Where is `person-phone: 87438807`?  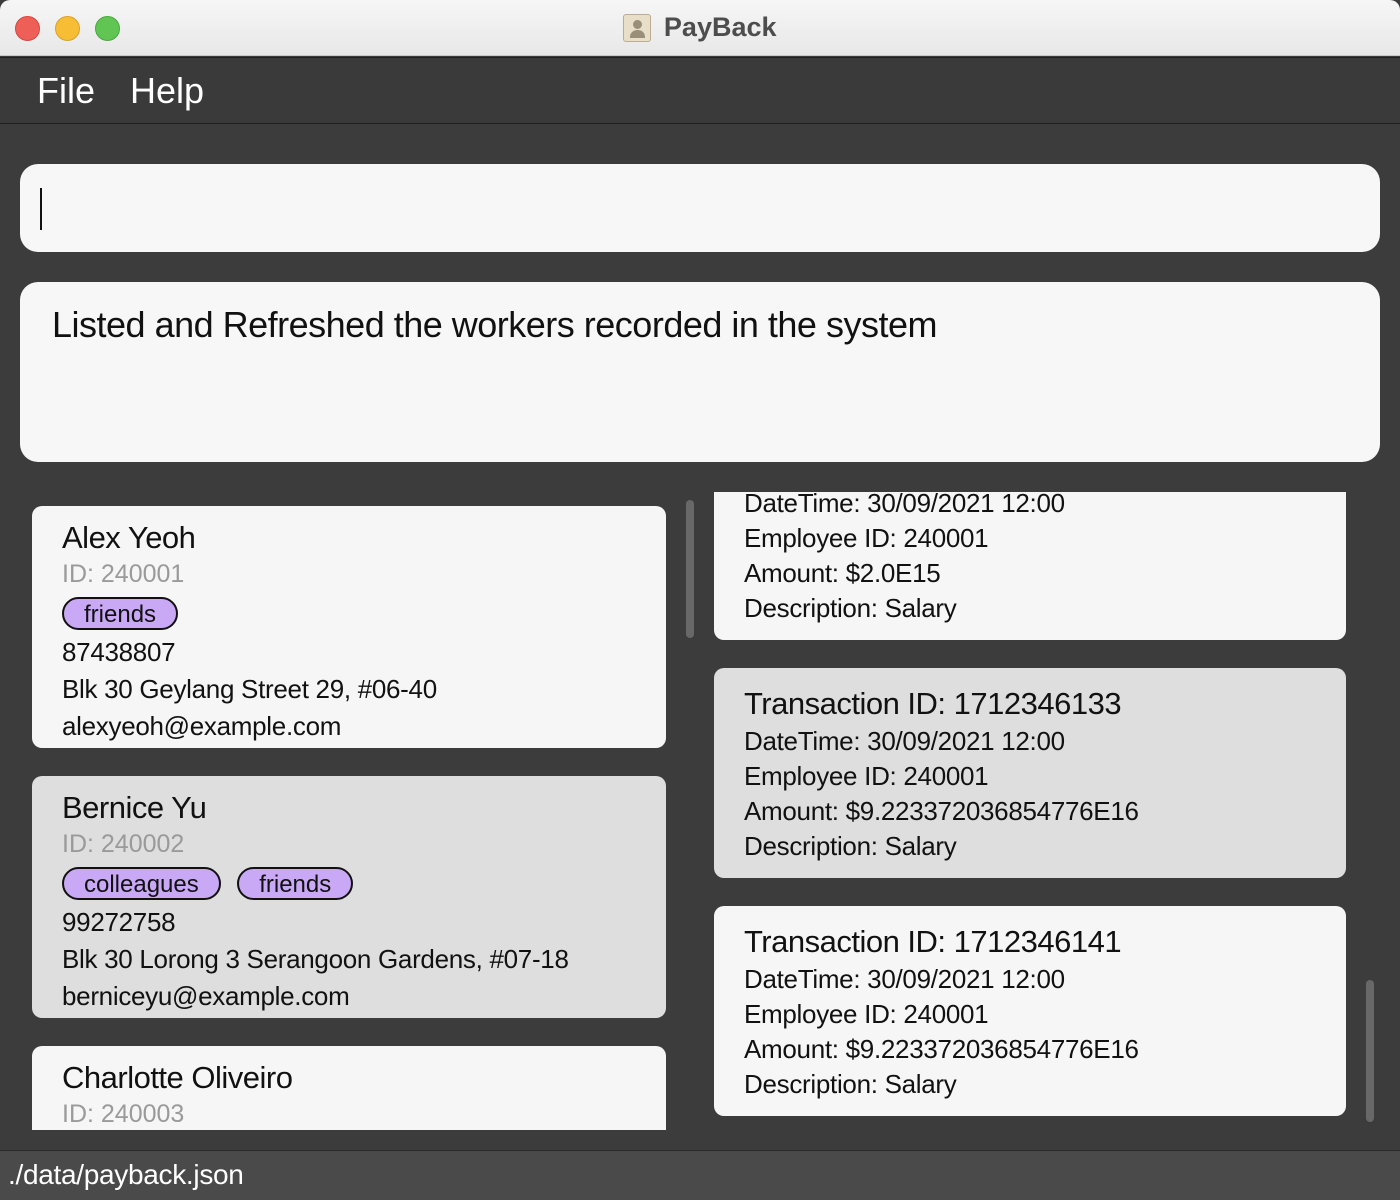 person-phone: 87438807 is located at coordinates (119, 652).